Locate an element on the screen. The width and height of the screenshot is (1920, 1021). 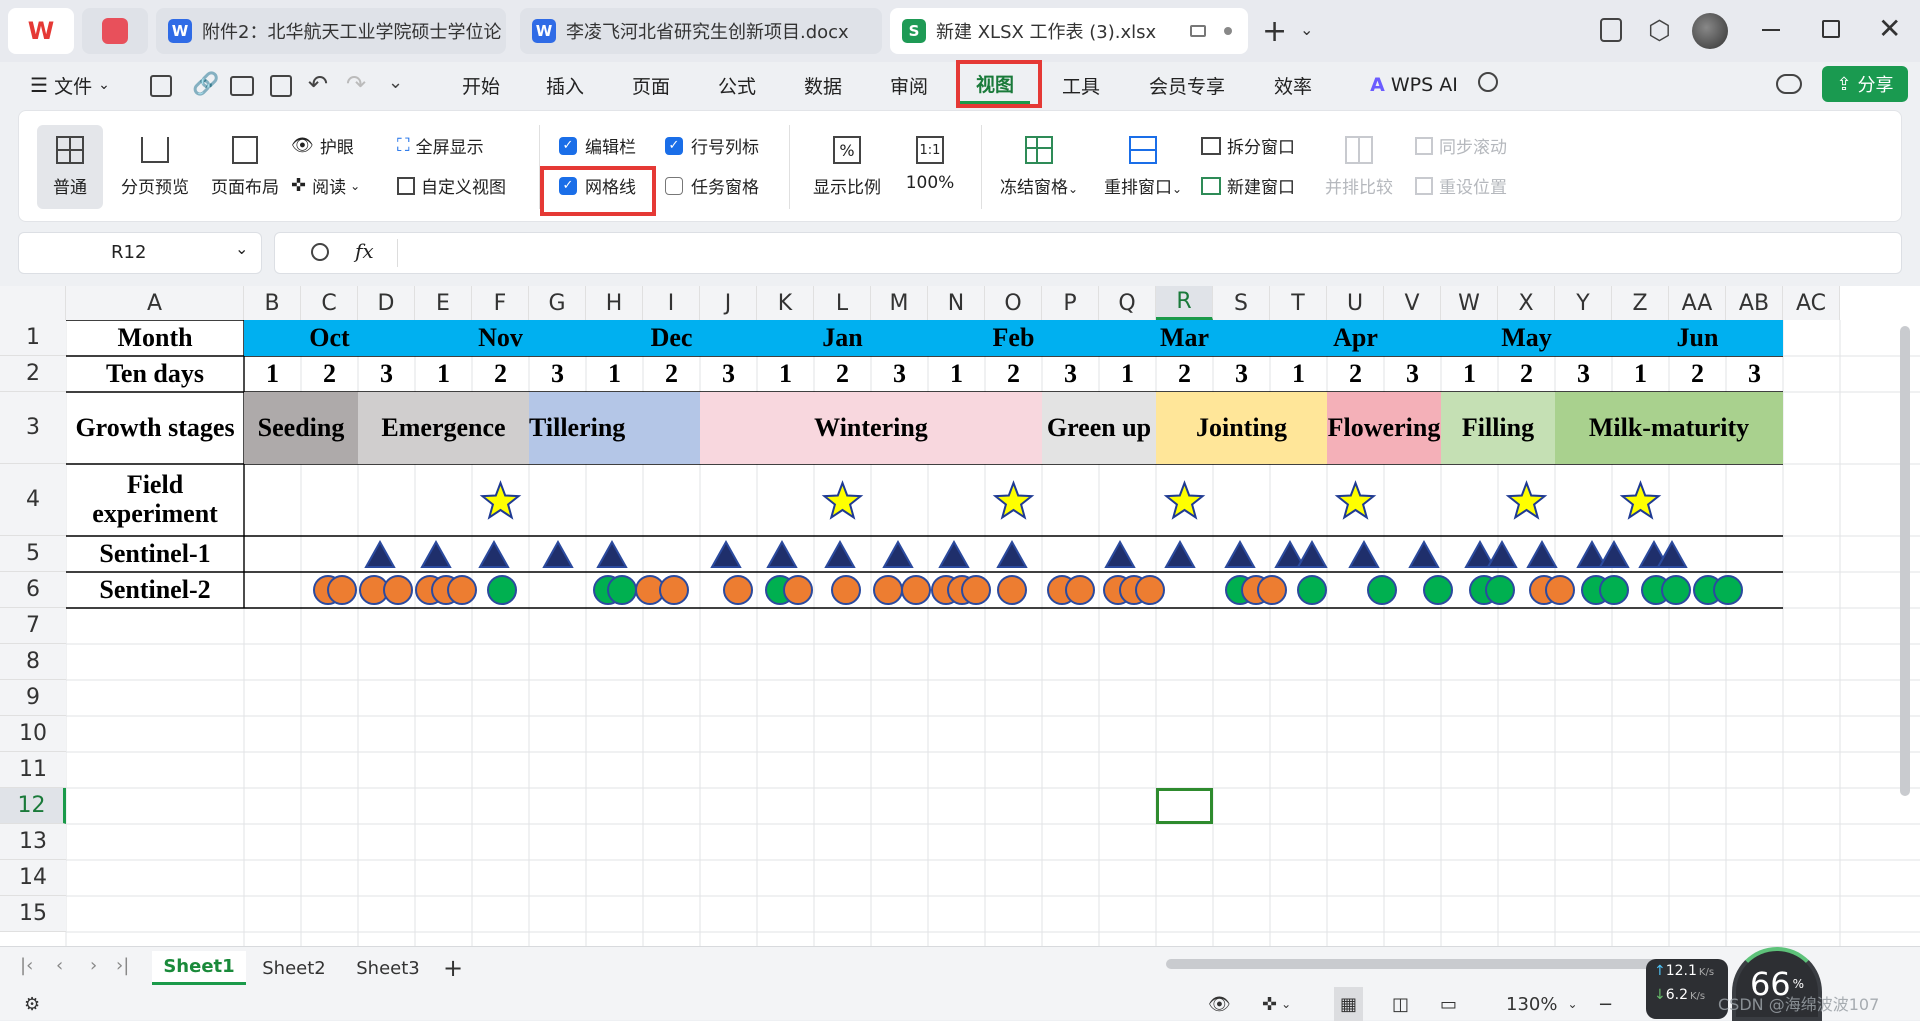
new-tab-button: + is located at coordinates (1274, 31).